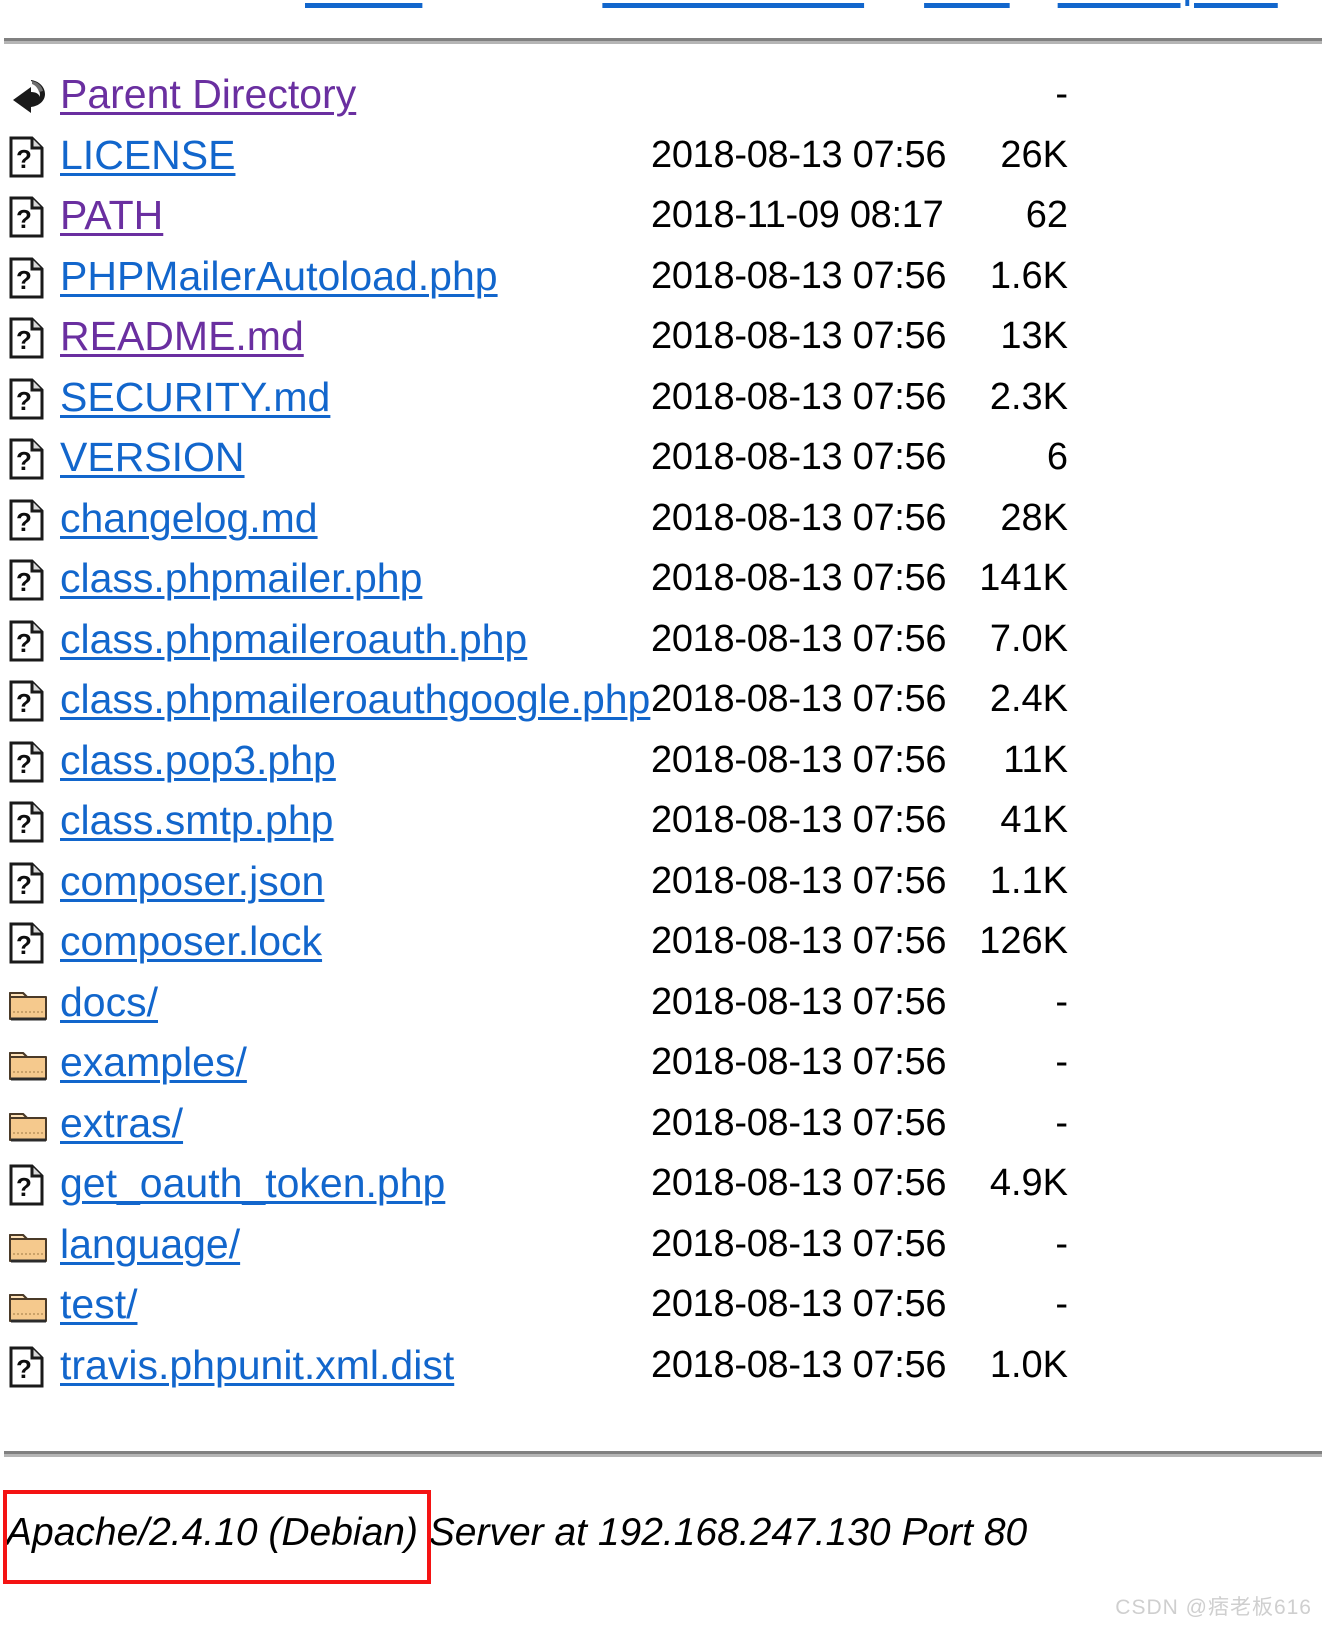 This screenshot has width=1326, height=1631. What do you see at coordinates (1034, 154) in the screenshot?
I see `listing-size-cell: 26K` at bounding box center [1034, 154].